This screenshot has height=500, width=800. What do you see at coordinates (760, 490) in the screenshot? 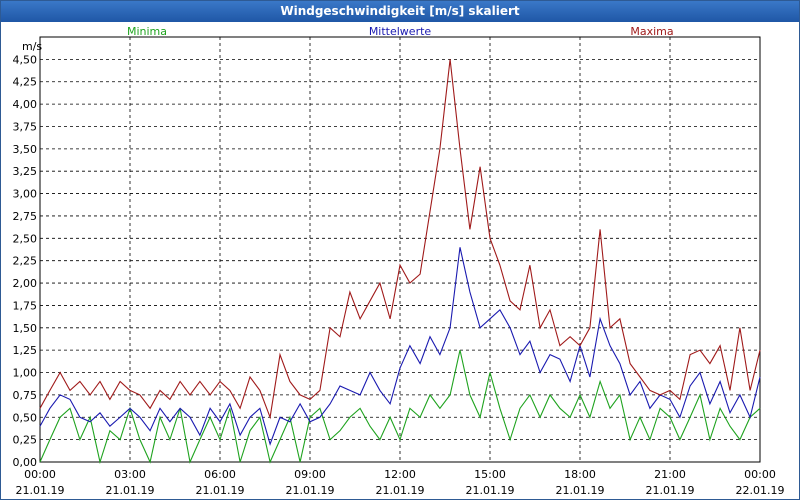
I see `x-tick-date: 22.01.19` at bounding box center [760, 490].